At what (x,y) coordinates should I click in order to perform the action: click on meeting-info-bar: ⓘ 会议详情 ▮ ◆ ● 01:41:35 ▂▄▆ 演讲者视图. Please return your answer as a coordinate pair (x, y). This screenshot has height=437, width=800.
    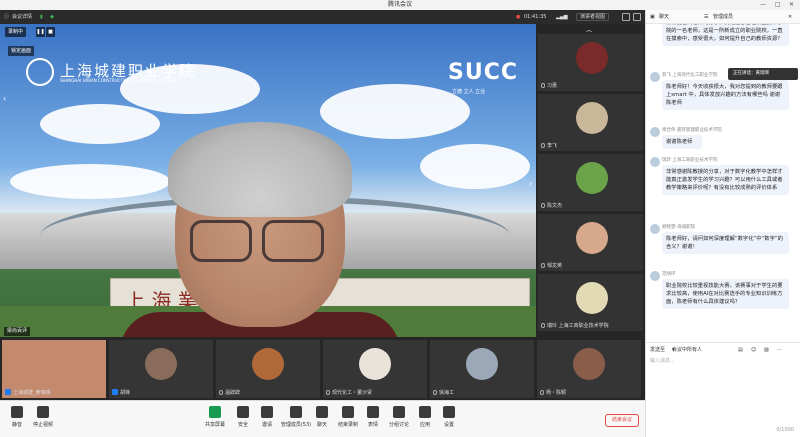
    Looking at the image, I should click on (322, 17).